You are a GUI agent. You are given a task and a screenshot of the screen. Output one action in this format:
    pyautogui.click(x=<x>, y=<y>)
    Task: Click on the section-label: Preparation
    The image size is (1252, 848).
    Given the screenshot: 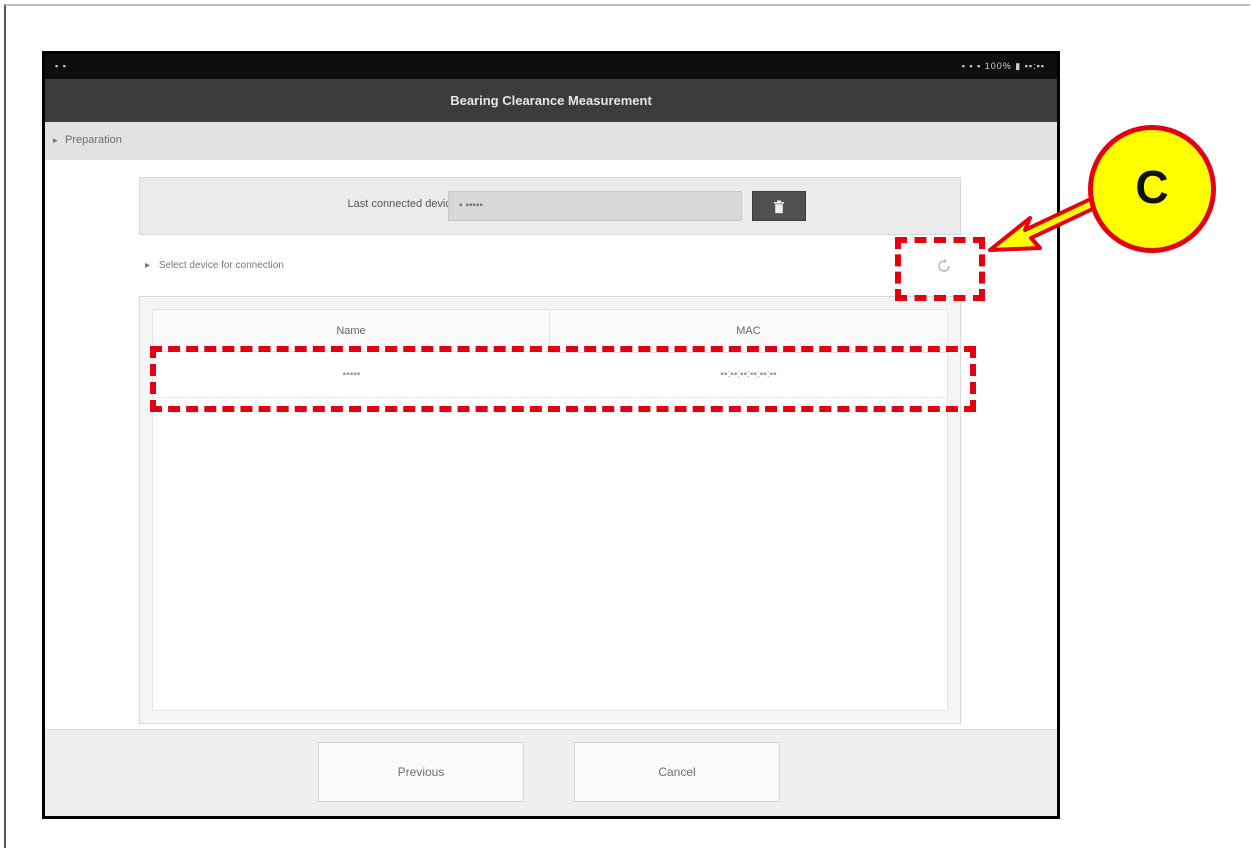 What is the action you would take?
    pyautogui.click(x=93, y=140)
    